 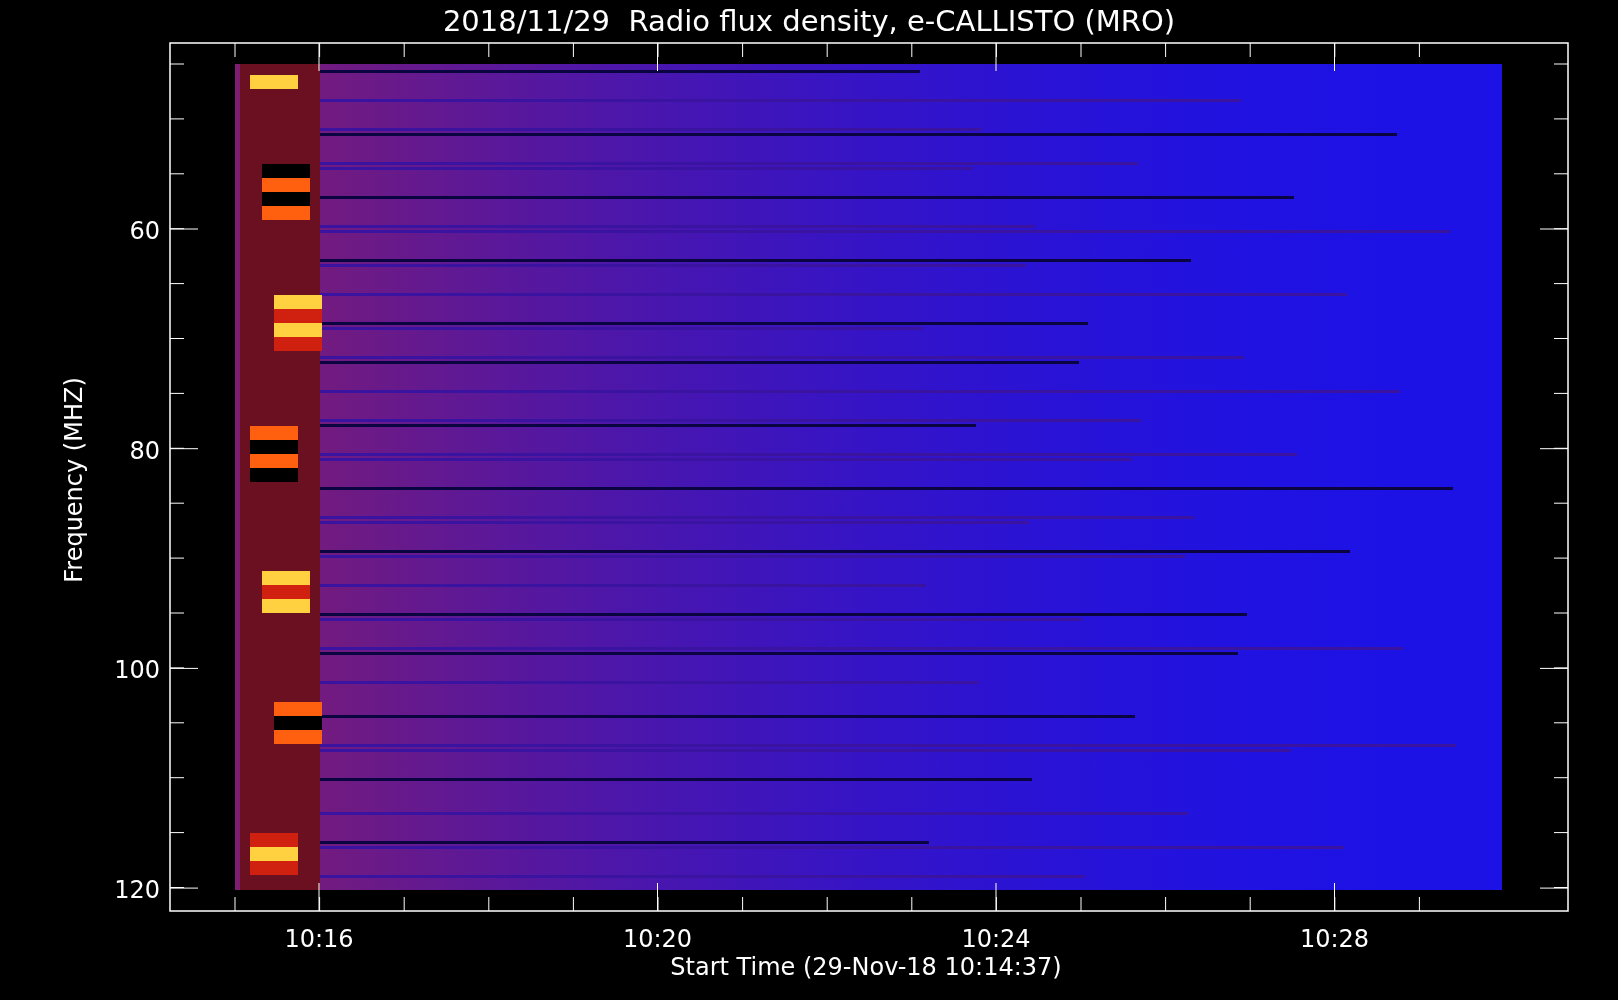 I want to click on x-tick-label: 10:20, so click(x=657, y=939).